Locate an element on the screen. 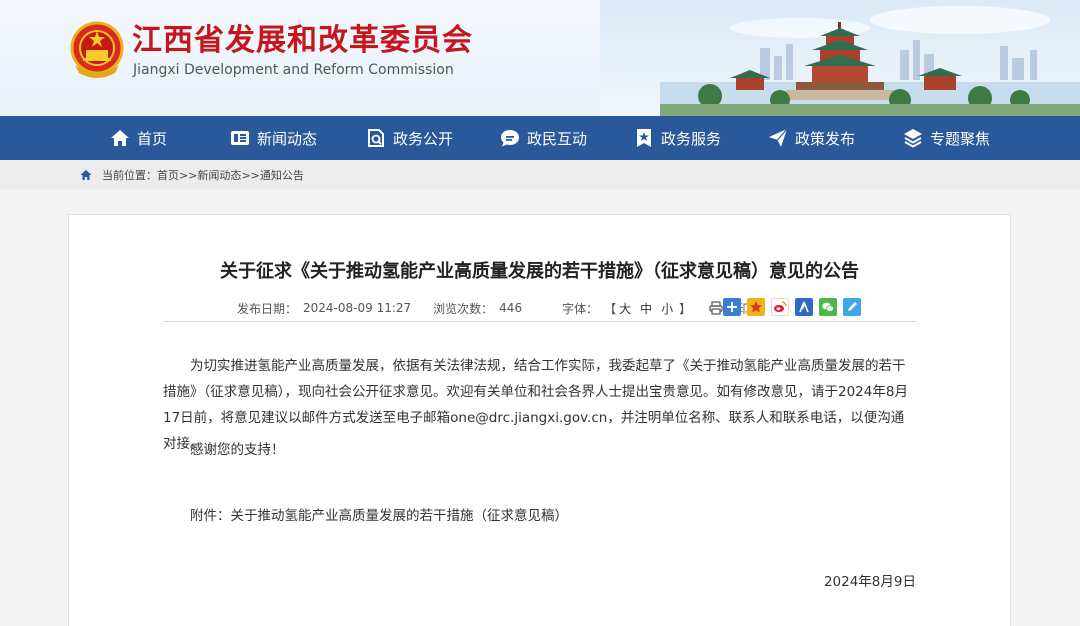 The height and width of the screenshot is (626, 1080). pavilion-skyline-image is located at coordinates (840, 58).